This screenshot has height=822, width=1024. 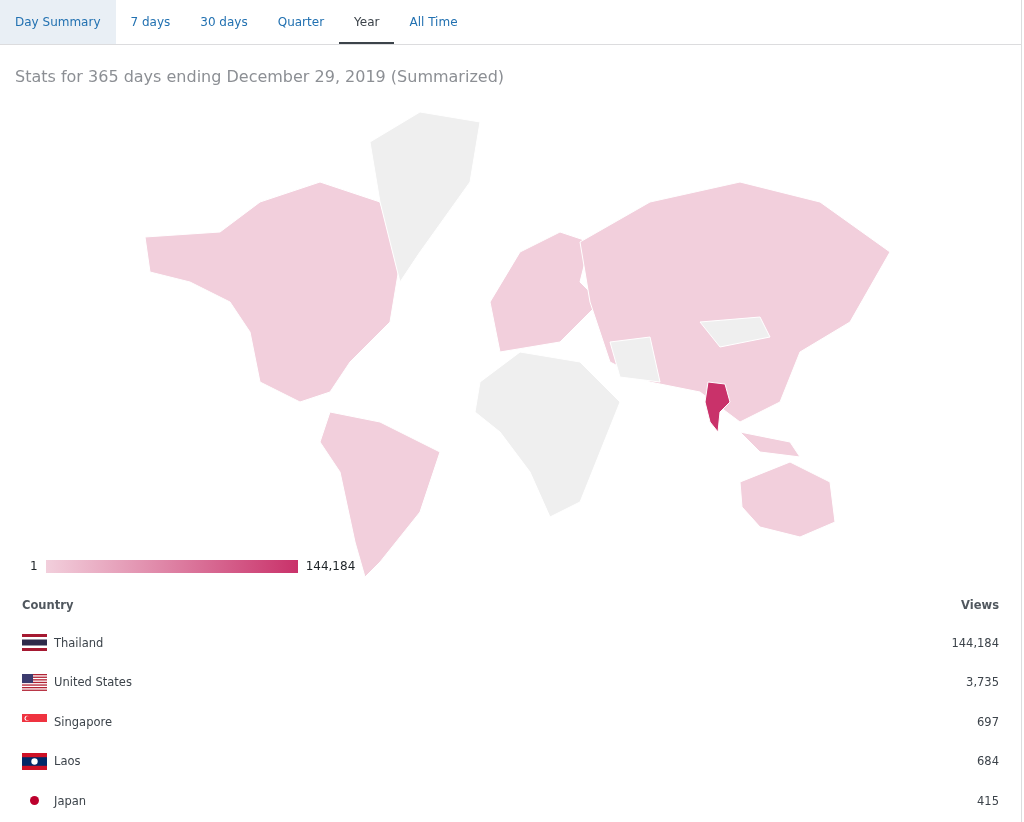 What do you see at coordinates (980, 605) in the screenshot?
I see `column-header: Views` at bounding box center [980, 605].